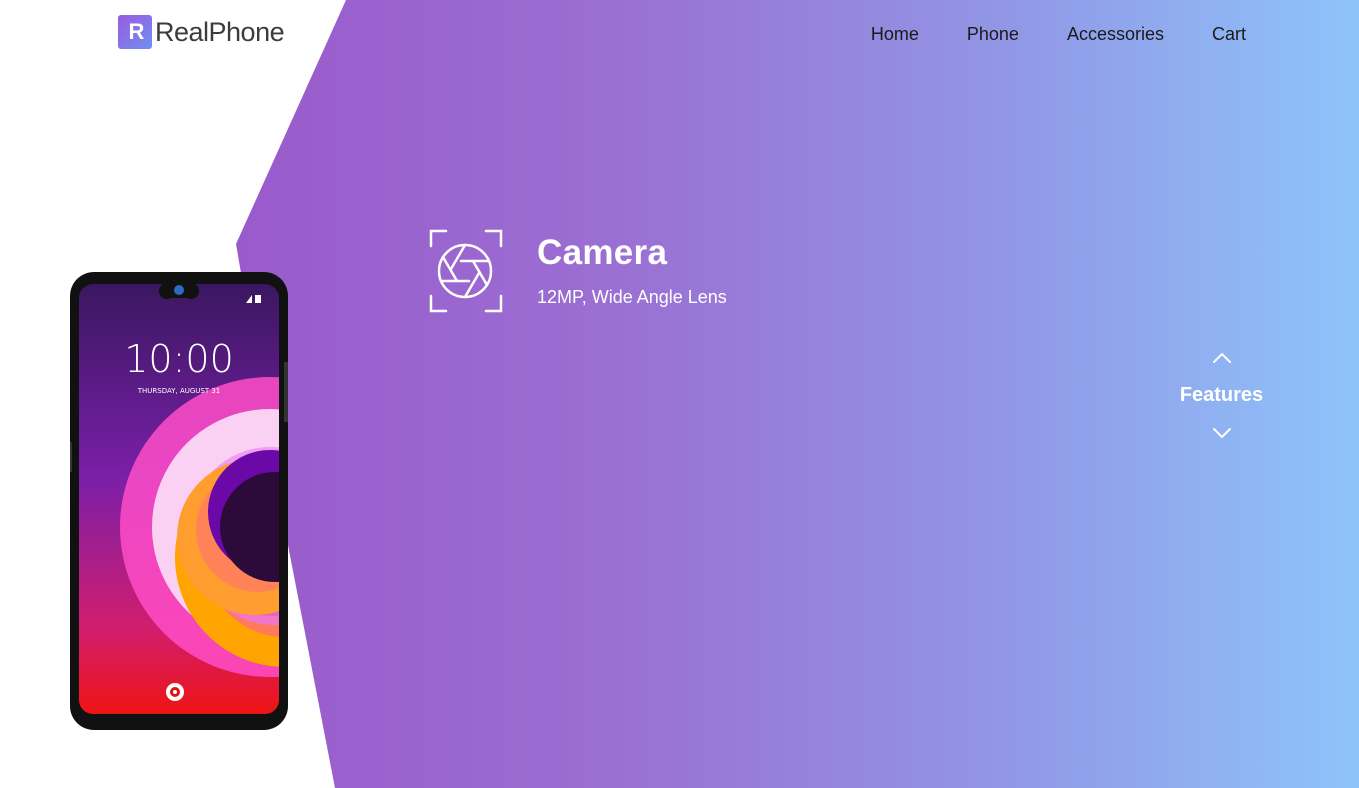  I want to click on feature-pager: Features, so click(1221, 395).